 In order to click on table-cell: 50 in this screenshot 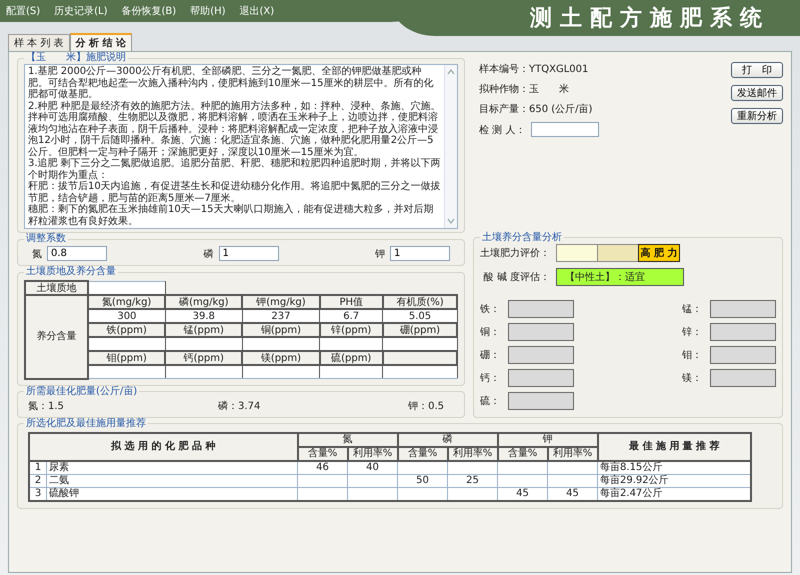, I will do `click(423, 480)`.